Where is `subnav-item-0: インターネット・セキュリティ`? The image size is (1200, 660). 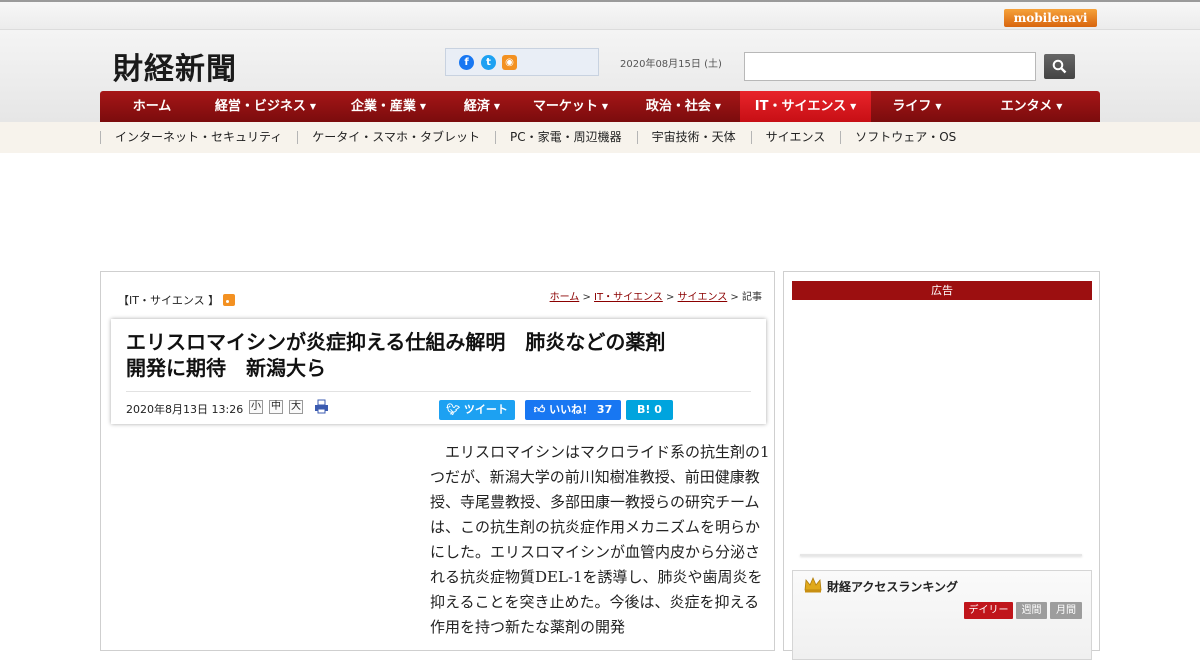 subnav-item-0: インターネット・セキュリティ is located at coordinates (198, 137).